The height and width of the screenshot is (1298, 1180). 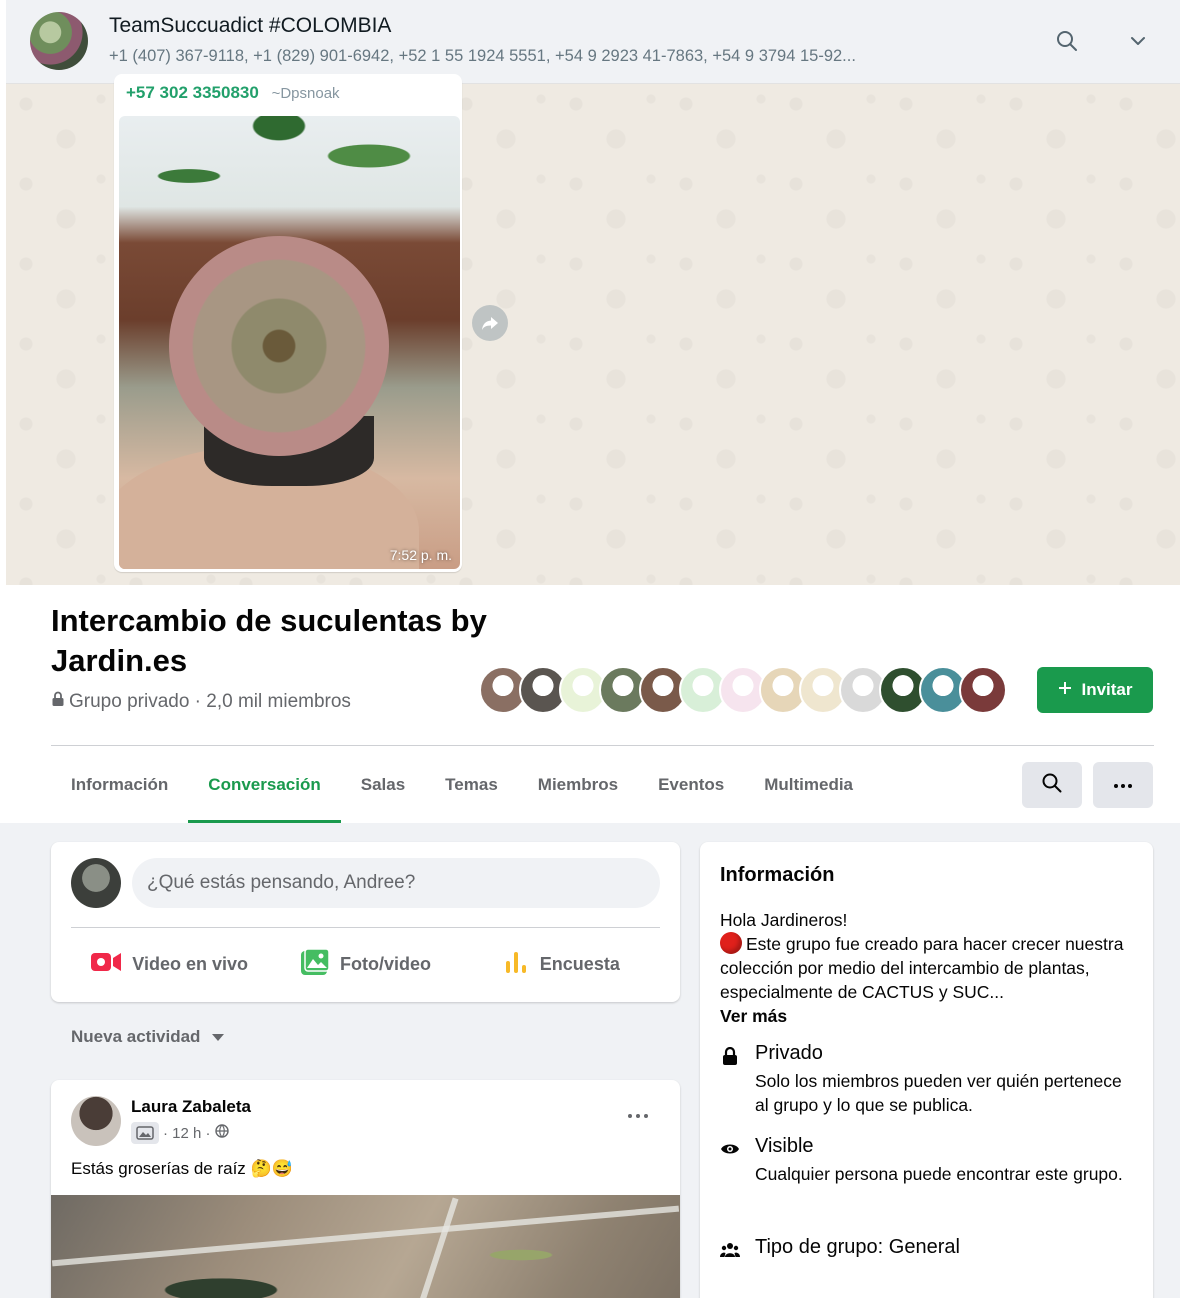 What do you see at coordinates (96, 1121) in the screenshot?
I see `post-author-avatar` at bounding box center [96, 1121].